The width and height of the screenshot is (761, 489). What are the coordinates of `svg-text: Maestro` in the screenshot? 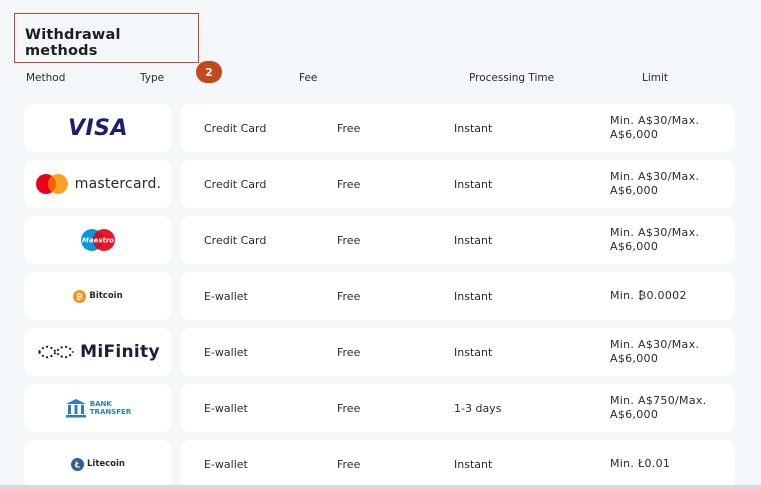 It's located at (98, 241).